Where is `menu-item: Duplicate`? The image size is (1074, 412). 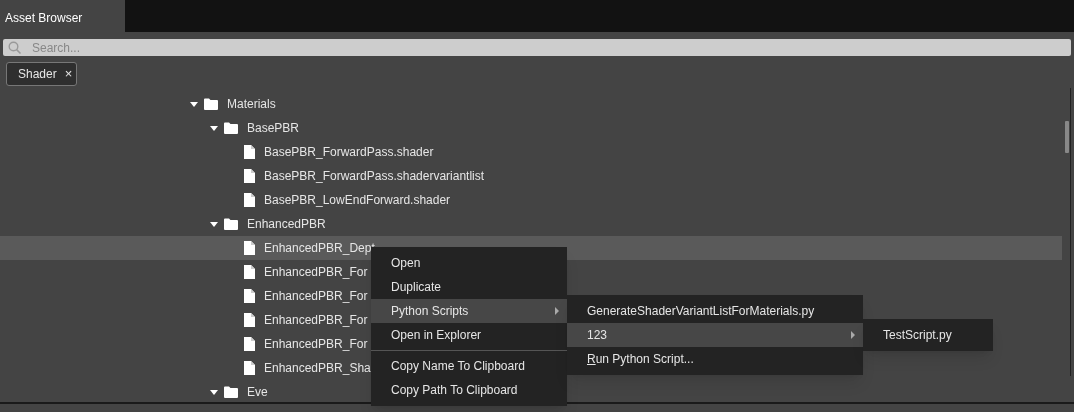
menu-item: Duplicate is located at coordinates (469, 287).